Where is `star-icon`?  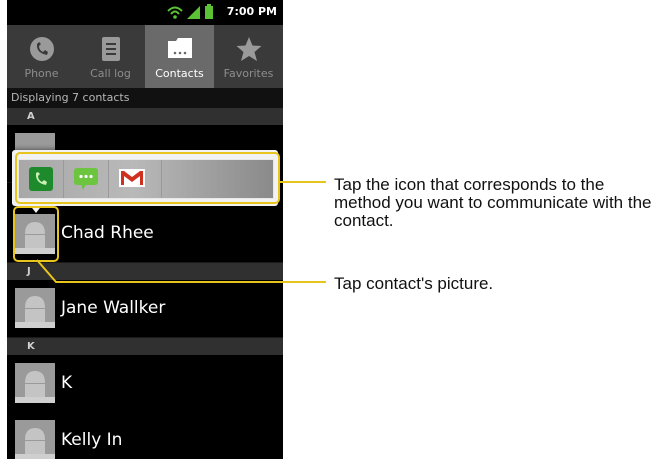 star-icon is located at coordinates (248, 49).